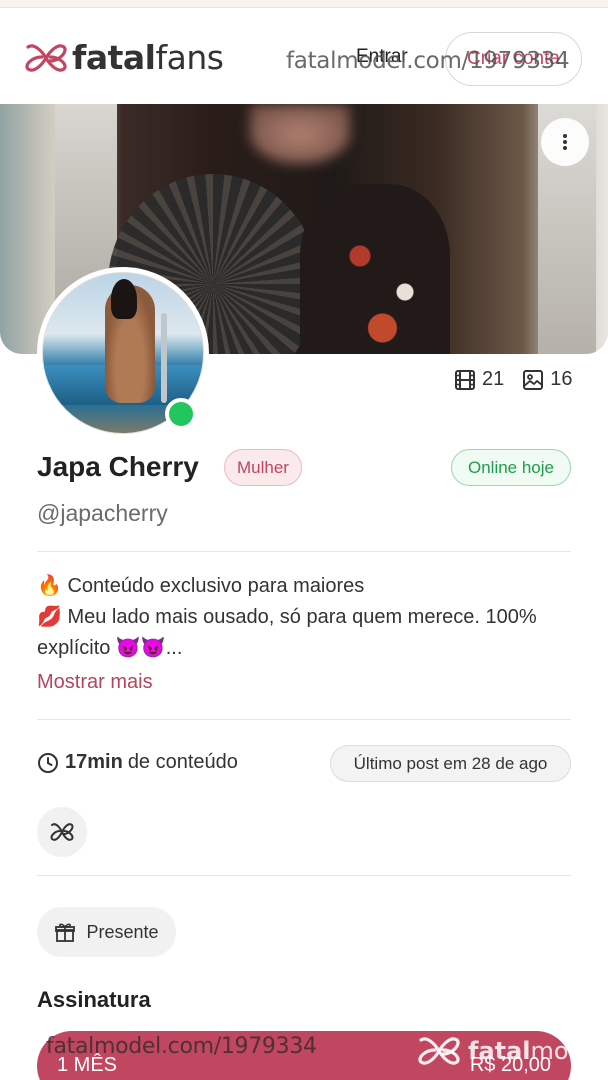 Image resolution: width=608 pixels, height=1080 pixels. What do you see at coordinates (511, 467) in the screenshot?
I see `online-status-badge: Online hoje` at bounding box center [511, 467].